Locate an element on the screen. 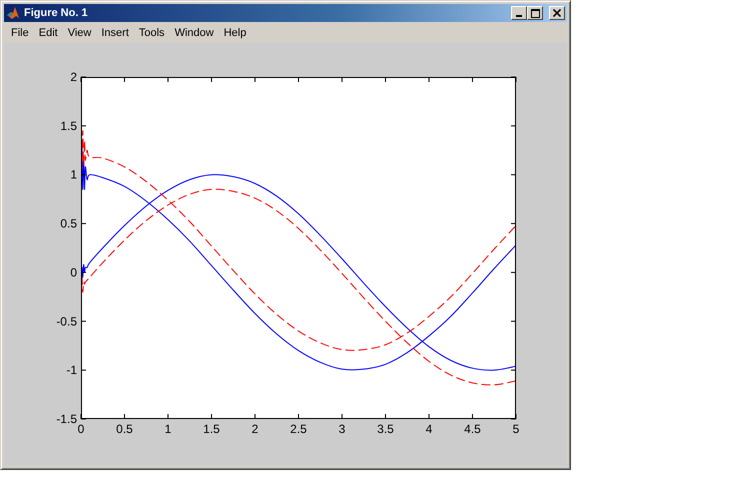 The height and width of the screenshot is (477, 750). menu-item: Help is located at coordinates (235, 32).